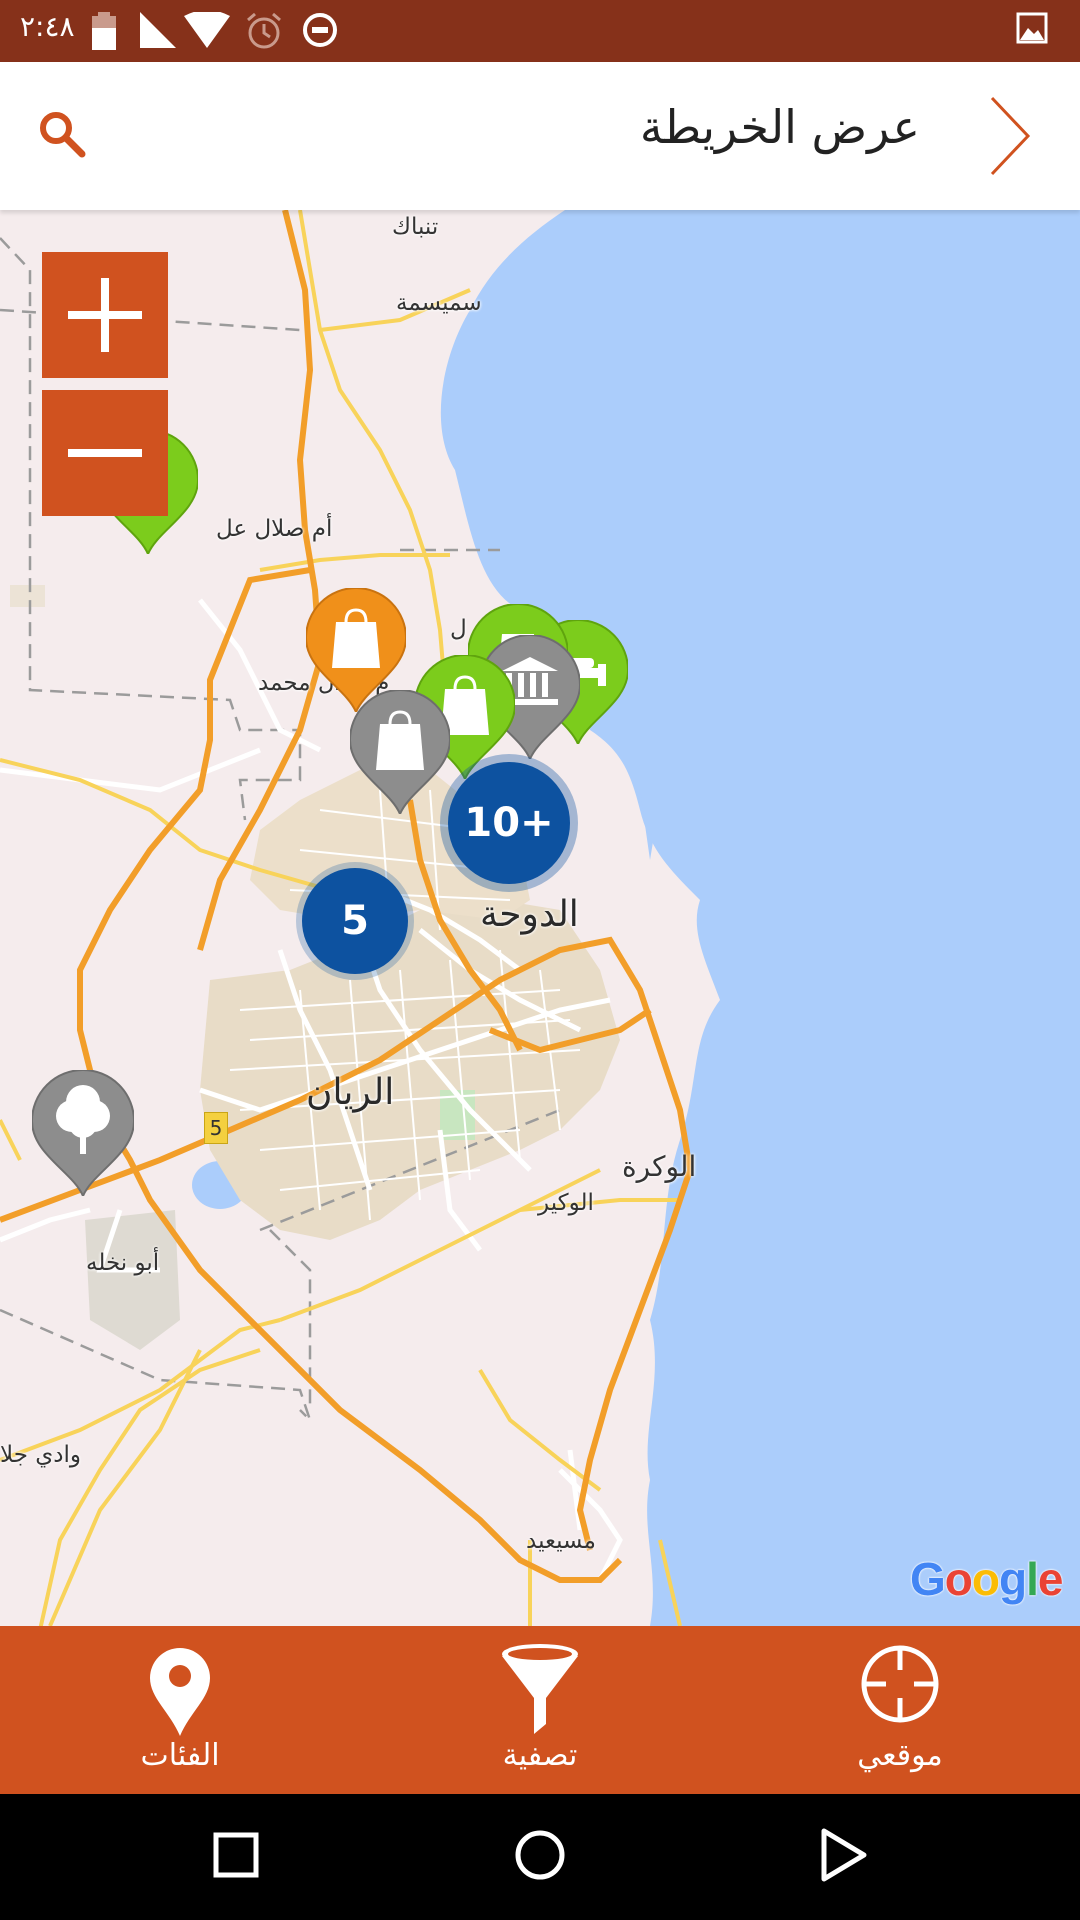  I want to click on signal-icon, so click(158, 30).